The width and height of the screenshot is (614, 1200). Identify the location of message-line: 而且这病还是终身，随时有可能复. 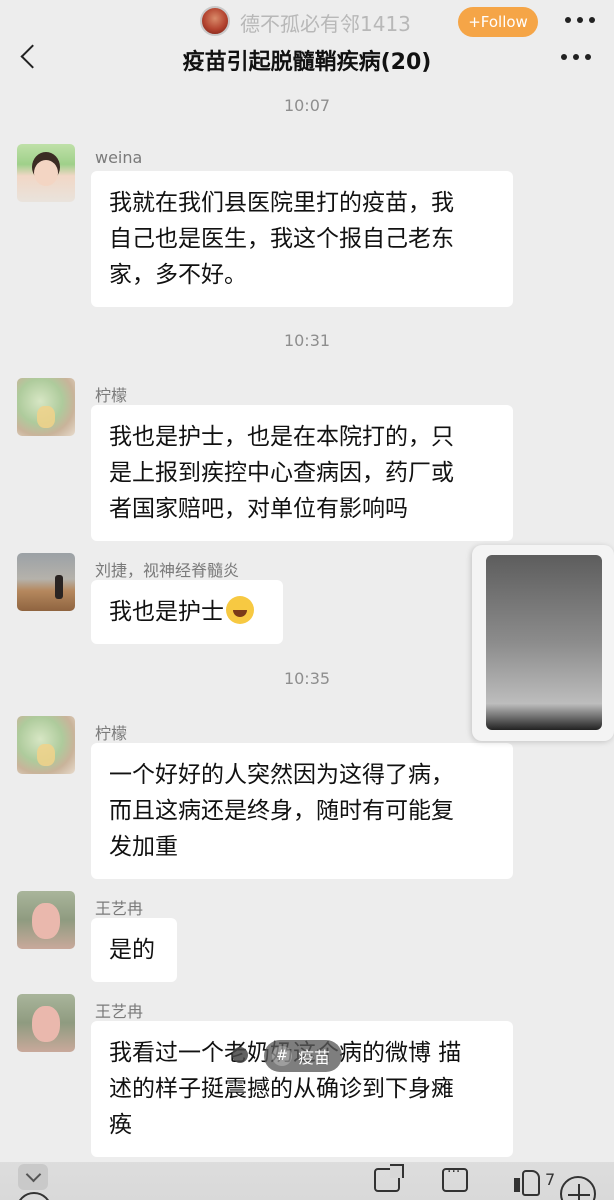
(281, 811).